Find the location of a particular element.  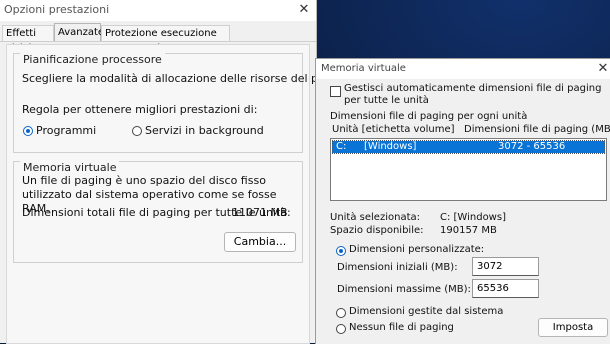

no-paging-label: Nessun file di paging is located at coordinates (401, 327).